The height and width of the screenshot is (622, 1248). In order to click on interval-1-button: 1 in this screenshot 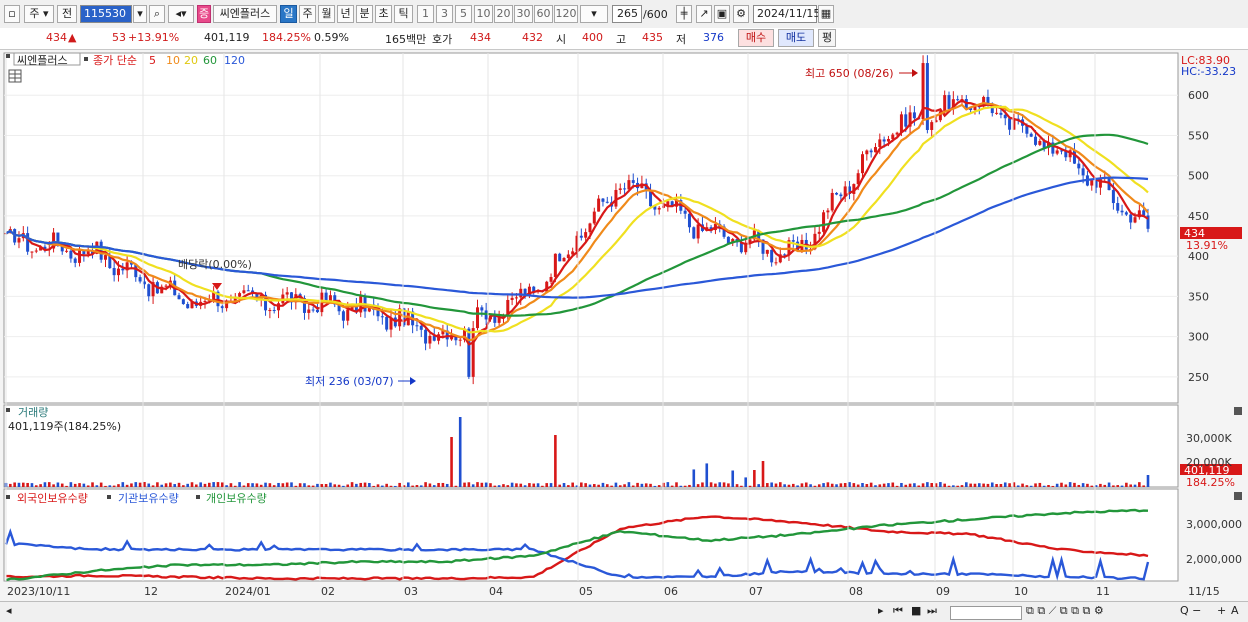, I will do `click(425, 14)`.